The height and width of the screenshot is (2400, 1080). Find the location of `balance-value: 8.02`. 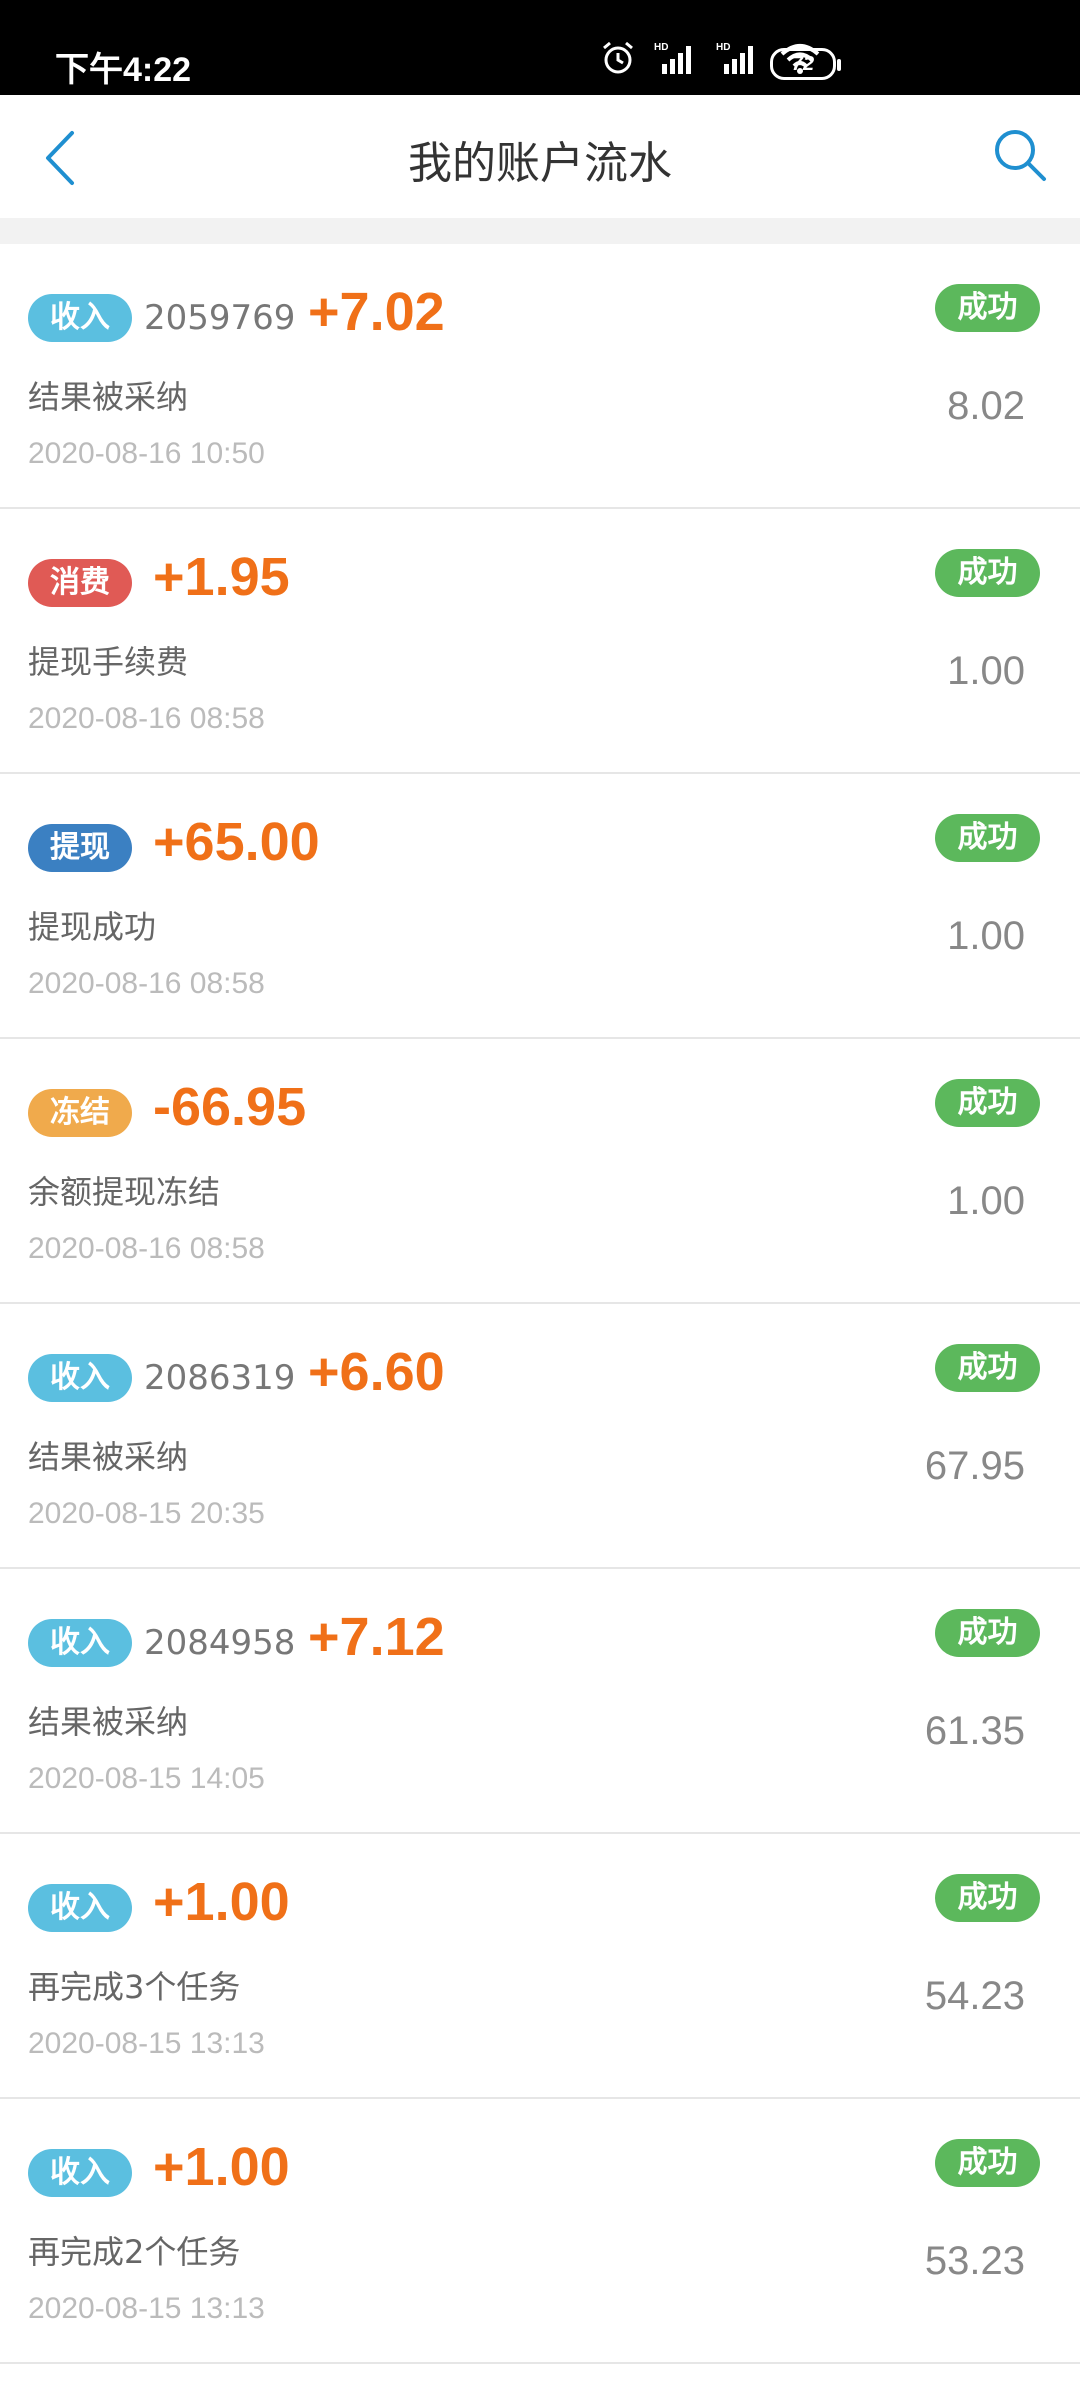

balance-value: 8.02 is located at coordinates (986, 406).